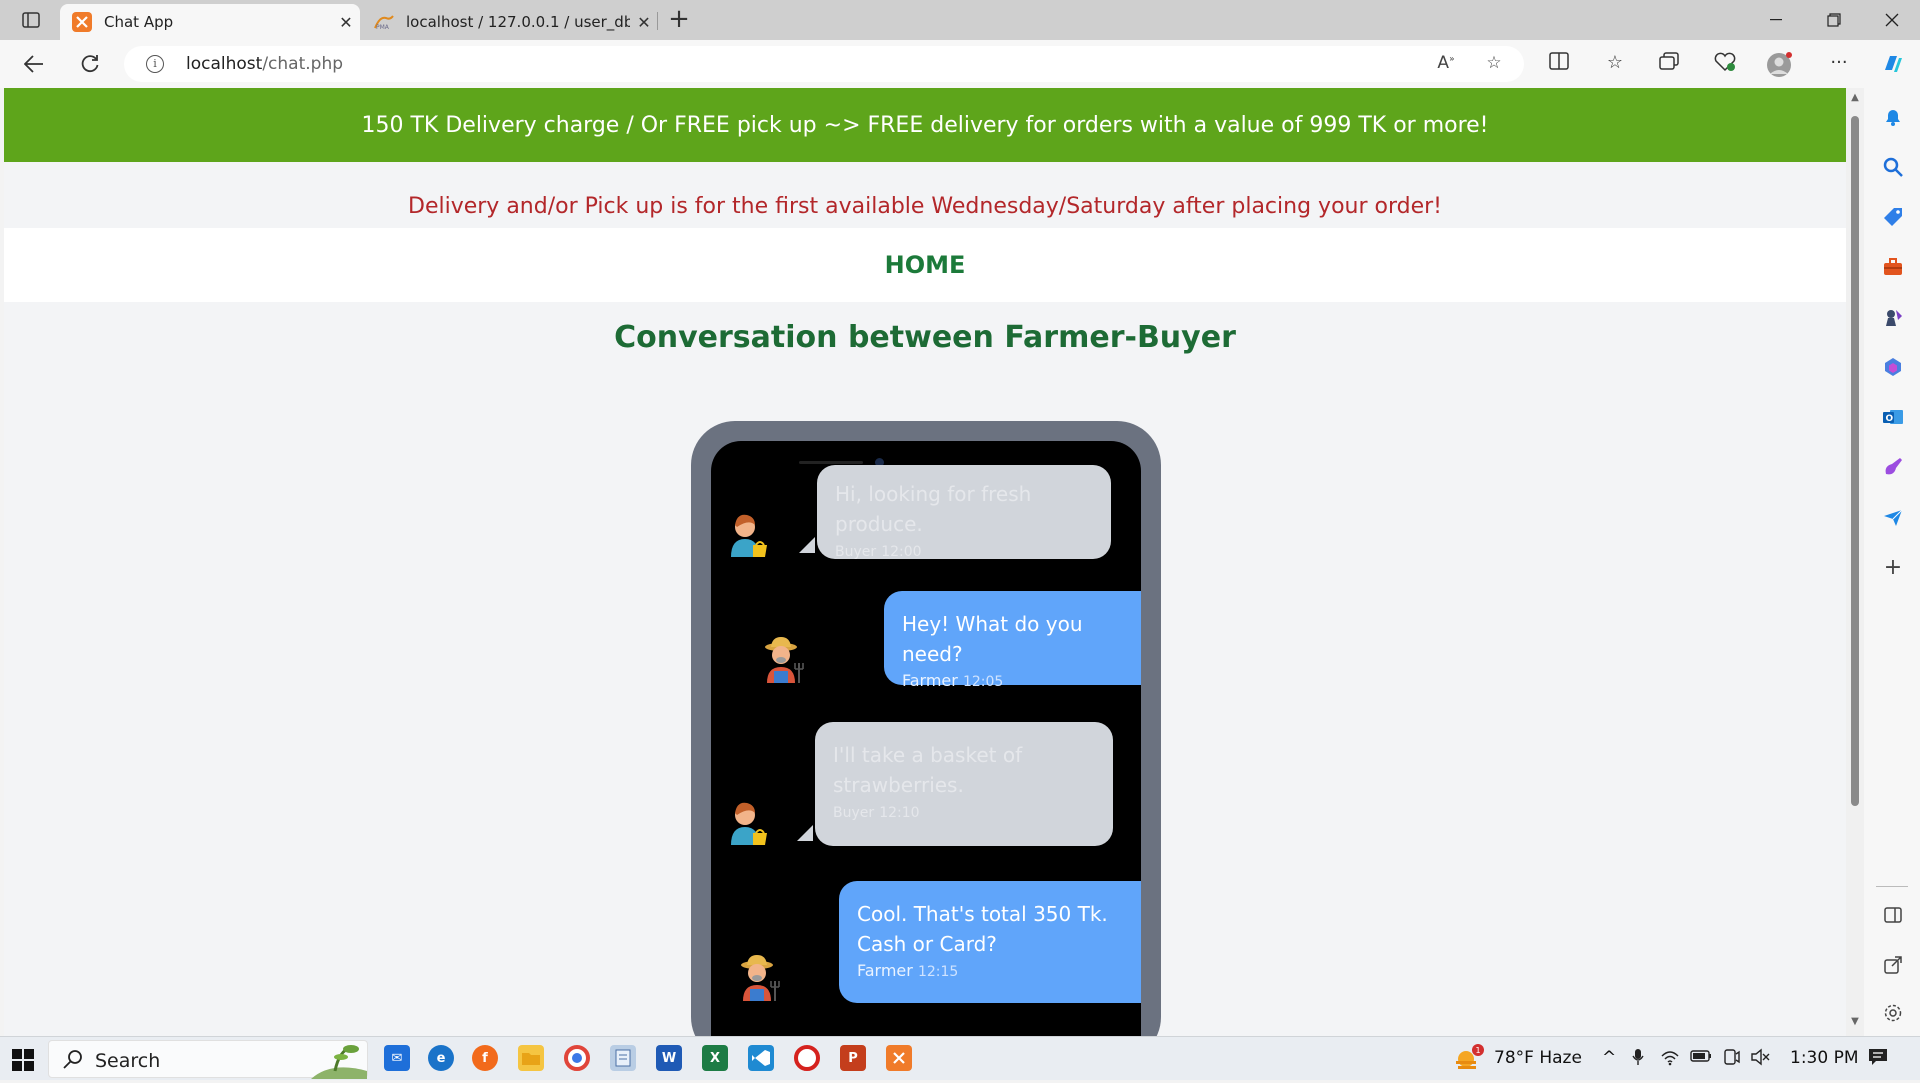 Image resolution: width=1920 pixels, height=1083 pixels. I want to click on device-icon, so click(1731, 1059).